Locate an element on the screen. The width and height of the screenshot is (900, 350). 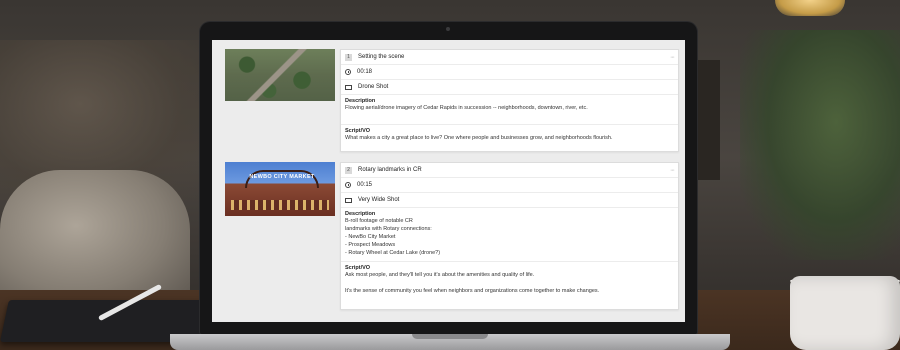
background-lamp is located at coordinates (810, 8).